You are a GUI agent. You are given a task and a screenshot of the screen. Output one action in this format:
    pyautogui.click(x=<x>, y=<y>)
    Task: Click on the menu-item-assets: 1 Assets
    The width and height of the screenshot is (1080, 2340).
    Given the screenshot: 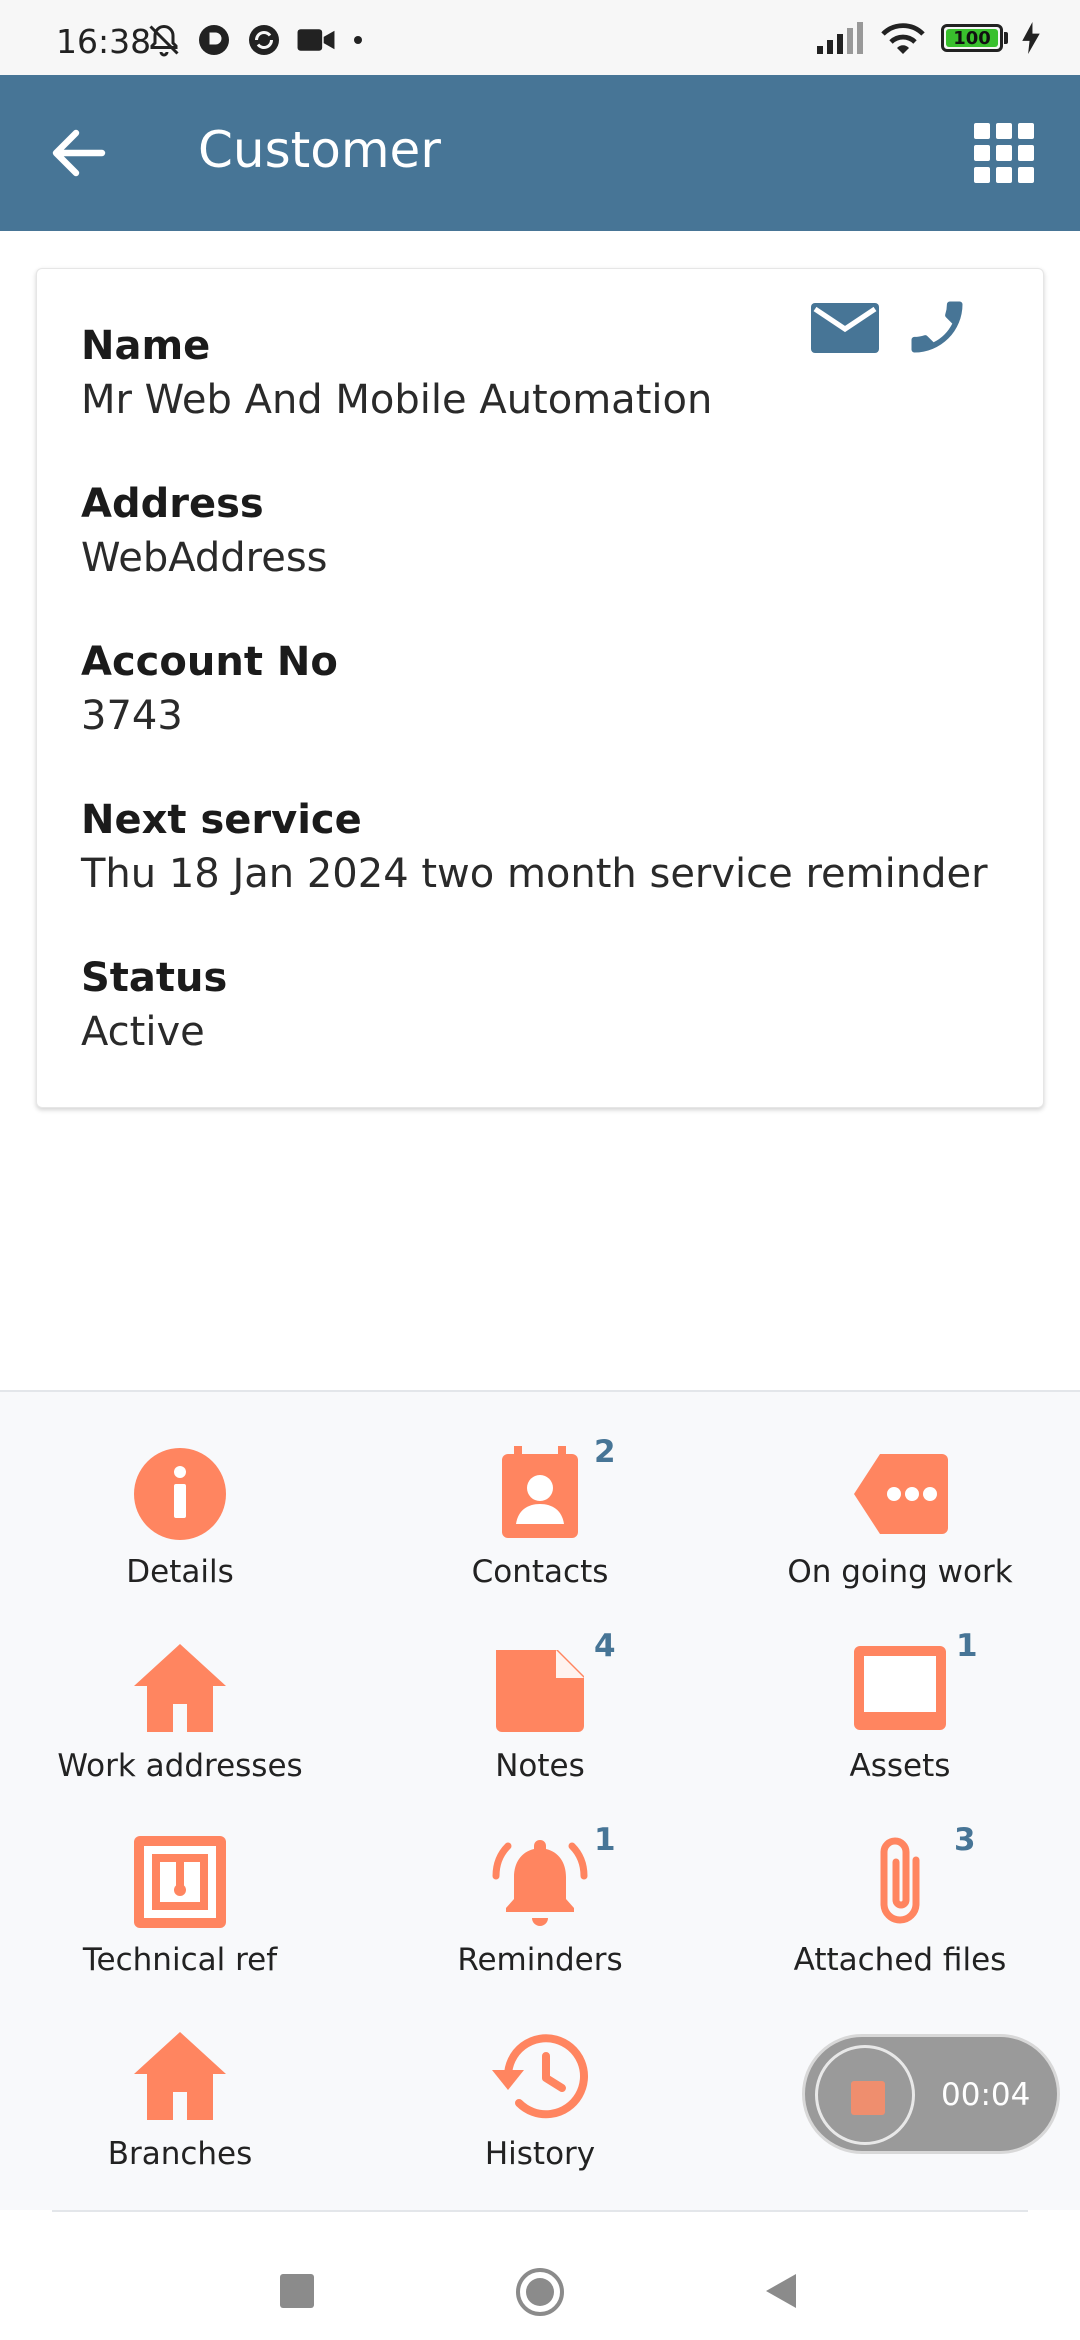 What is the action you would take?
    pyautogui.click(x=900, y=1708)
    